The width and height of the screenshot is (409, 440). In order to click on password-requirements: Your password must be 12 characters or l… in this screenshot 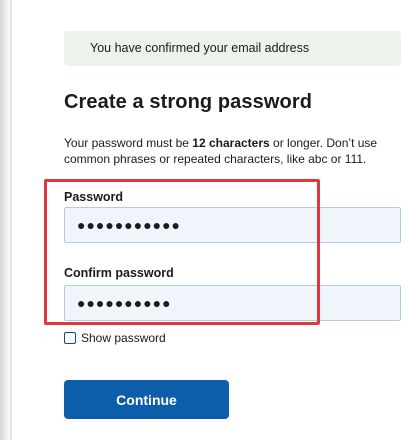, I will do `click(229, 151)`.